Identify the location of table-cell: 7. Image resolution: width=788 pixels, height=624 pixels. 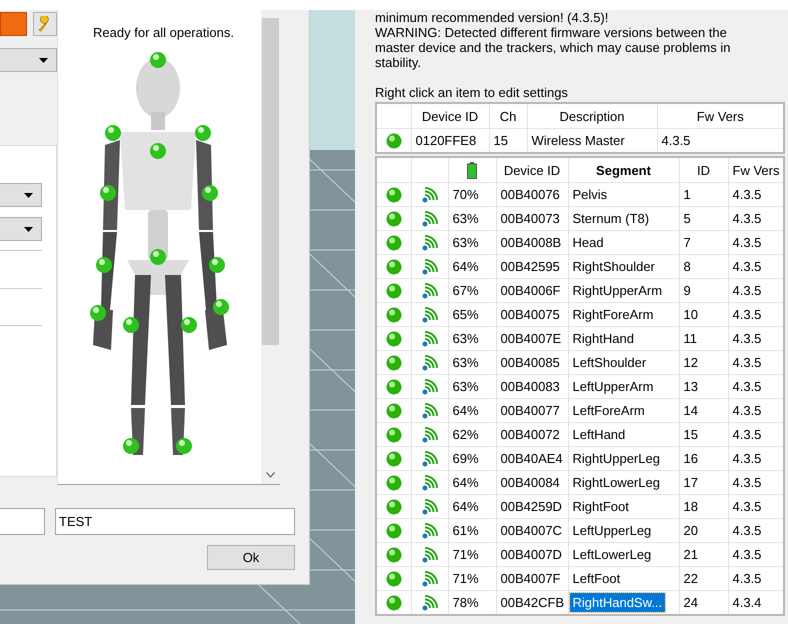
(703, 242).